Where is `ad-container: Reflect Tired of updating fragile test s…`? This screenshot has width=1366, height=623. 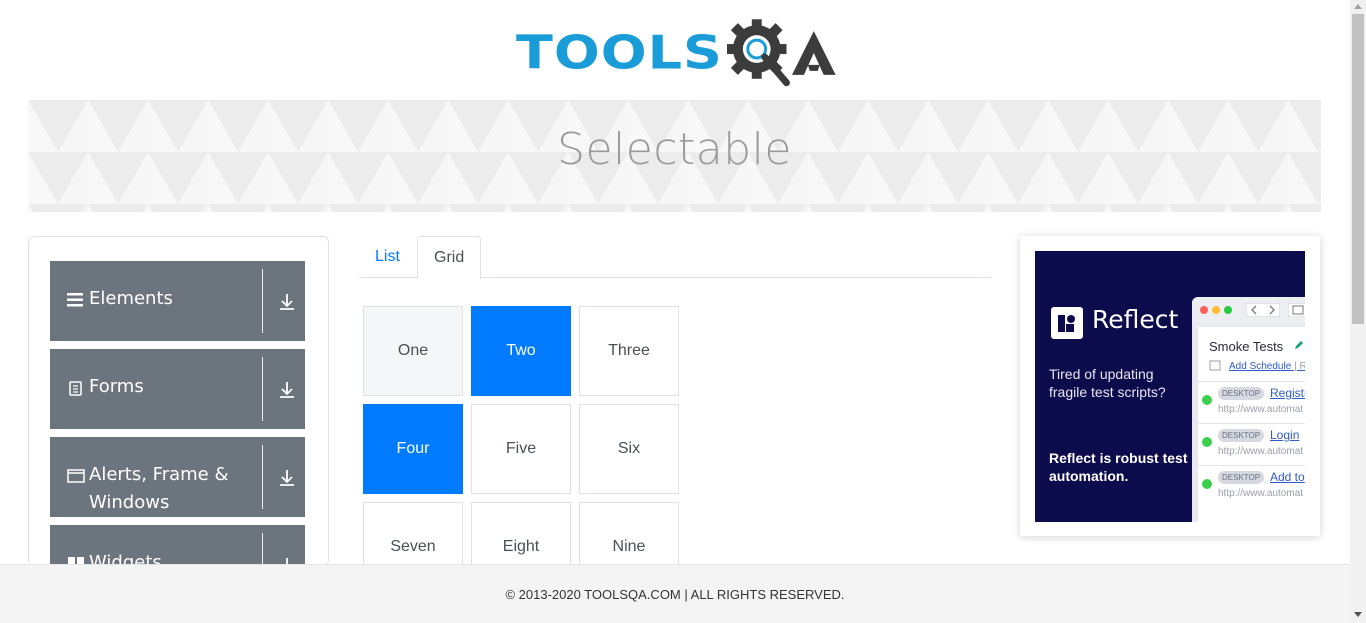
ad-container: Reflect Tired of updating fragile test s… is located at coordinates (1170, 386).